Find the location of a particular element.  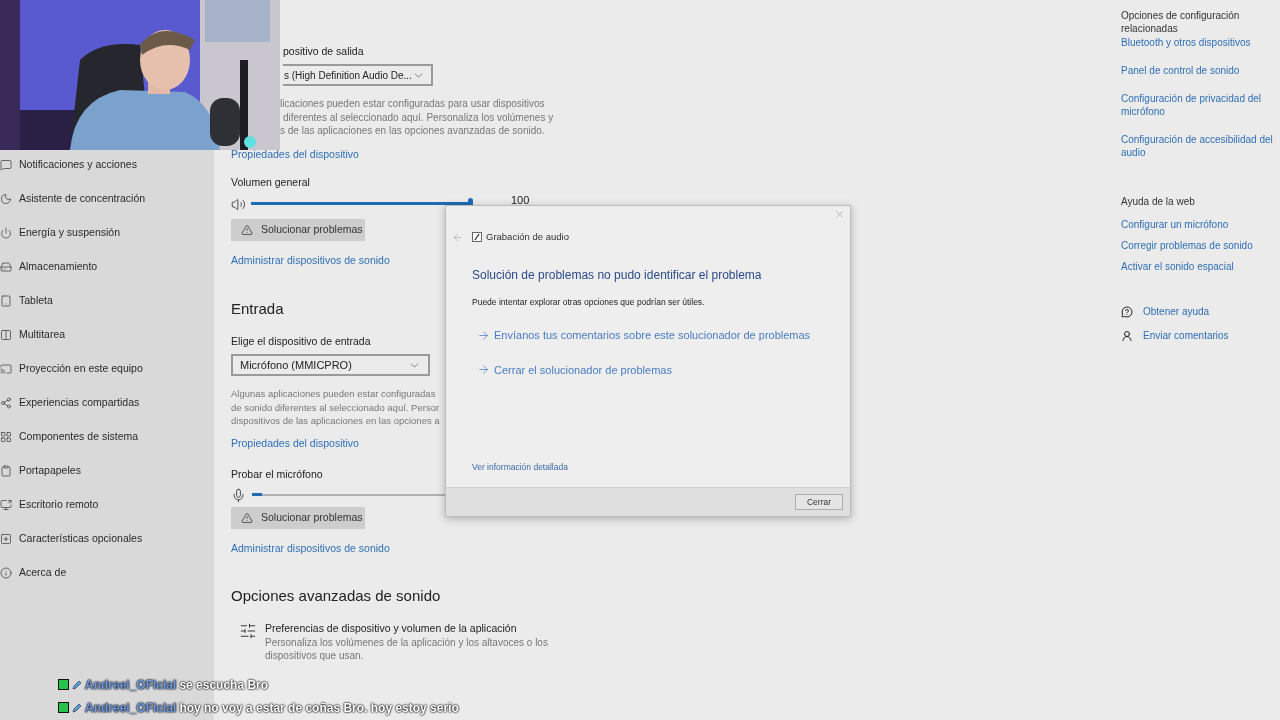

advanced-item-description: Personaliza los volúmenes de la aplicación y los altavoces o los dispositivos que usan. is located at coordinates (407, 649).